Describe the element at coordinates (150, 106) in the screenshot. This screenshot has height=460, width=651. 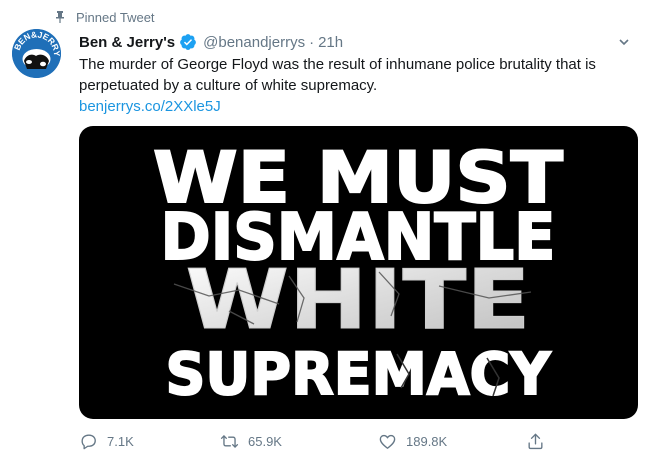
I see `tweet-link: benjerrys.co/2XXle5J` at that location.